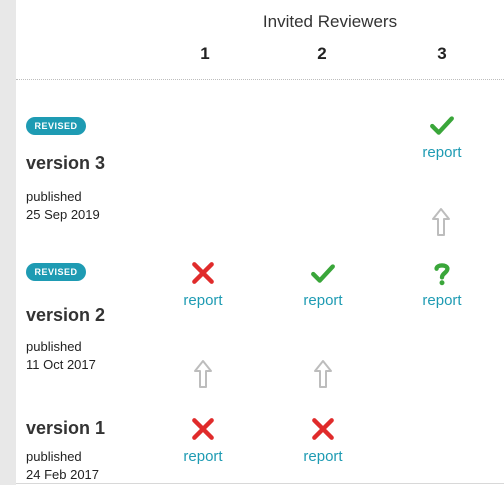 This screenshot has height=485, width=504. I want to click on header-divider, so click(260, 79).